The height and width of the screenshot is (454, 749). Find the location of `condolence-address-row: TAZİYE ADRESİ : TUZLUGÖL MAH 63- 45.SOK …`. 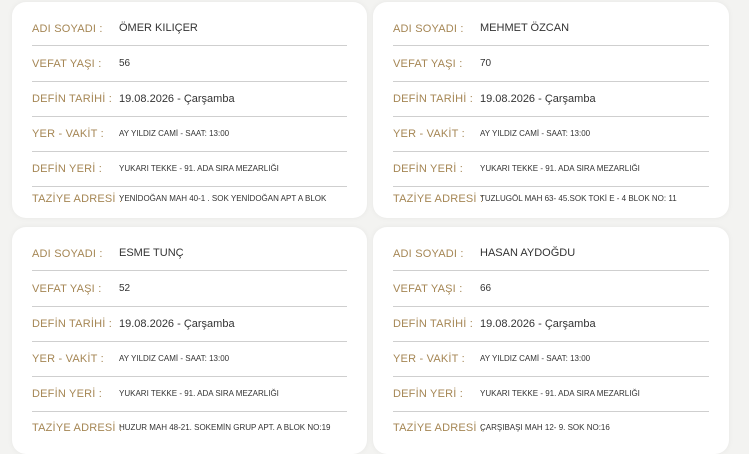

condolence-address-row: TAZİYE ADRESİ : TUZLUGÖL MAH 63- 45.SOK … is located at coordinates (551, 199).